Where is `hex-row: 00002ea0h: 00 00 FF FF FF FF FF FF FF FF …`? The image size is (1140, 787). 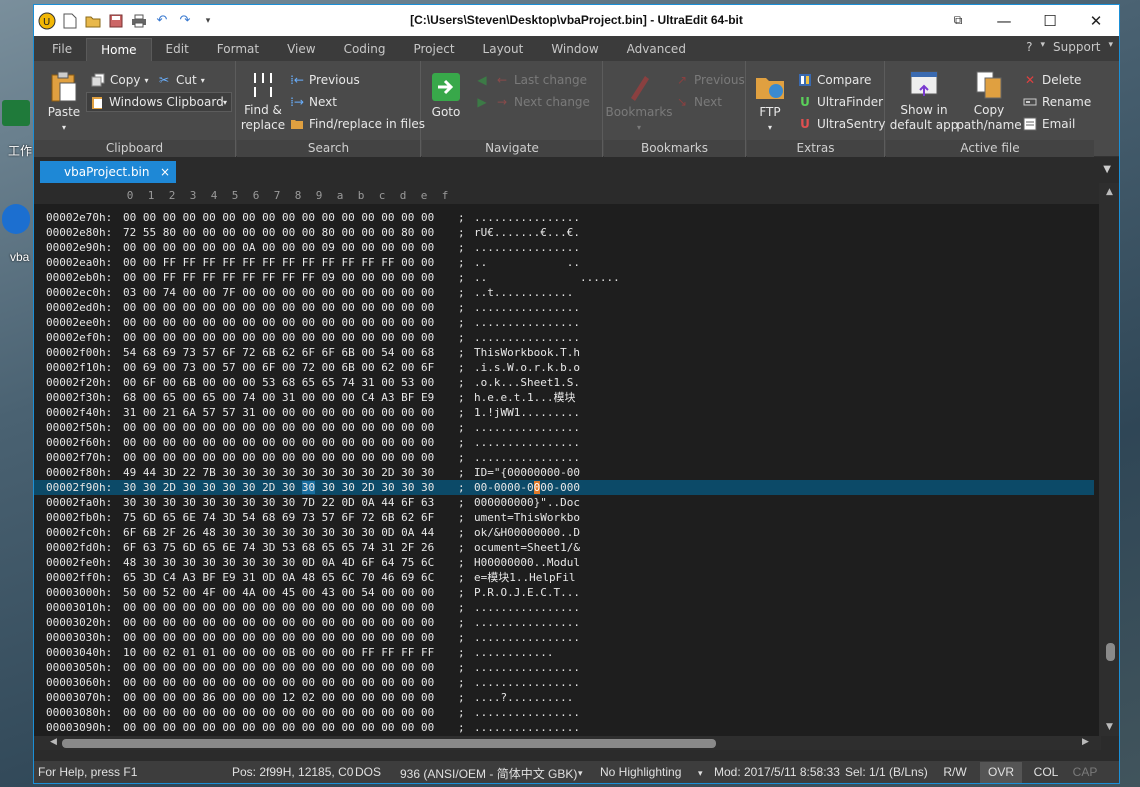
hex-row: 00002ea0h: 00 00 FF FF FF FF FF FF FF FF … is located at coordinates (564, 262).